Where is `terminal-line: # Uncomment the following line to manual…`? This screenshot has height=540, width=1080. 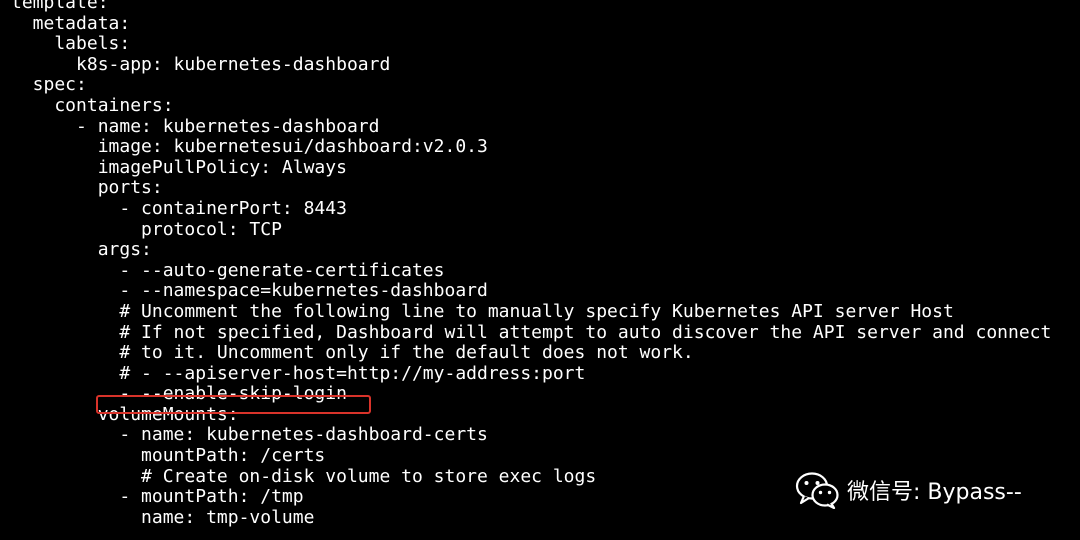
terminal-line: # Uncomment the following line to manual… is located at coordinates (482, 311).